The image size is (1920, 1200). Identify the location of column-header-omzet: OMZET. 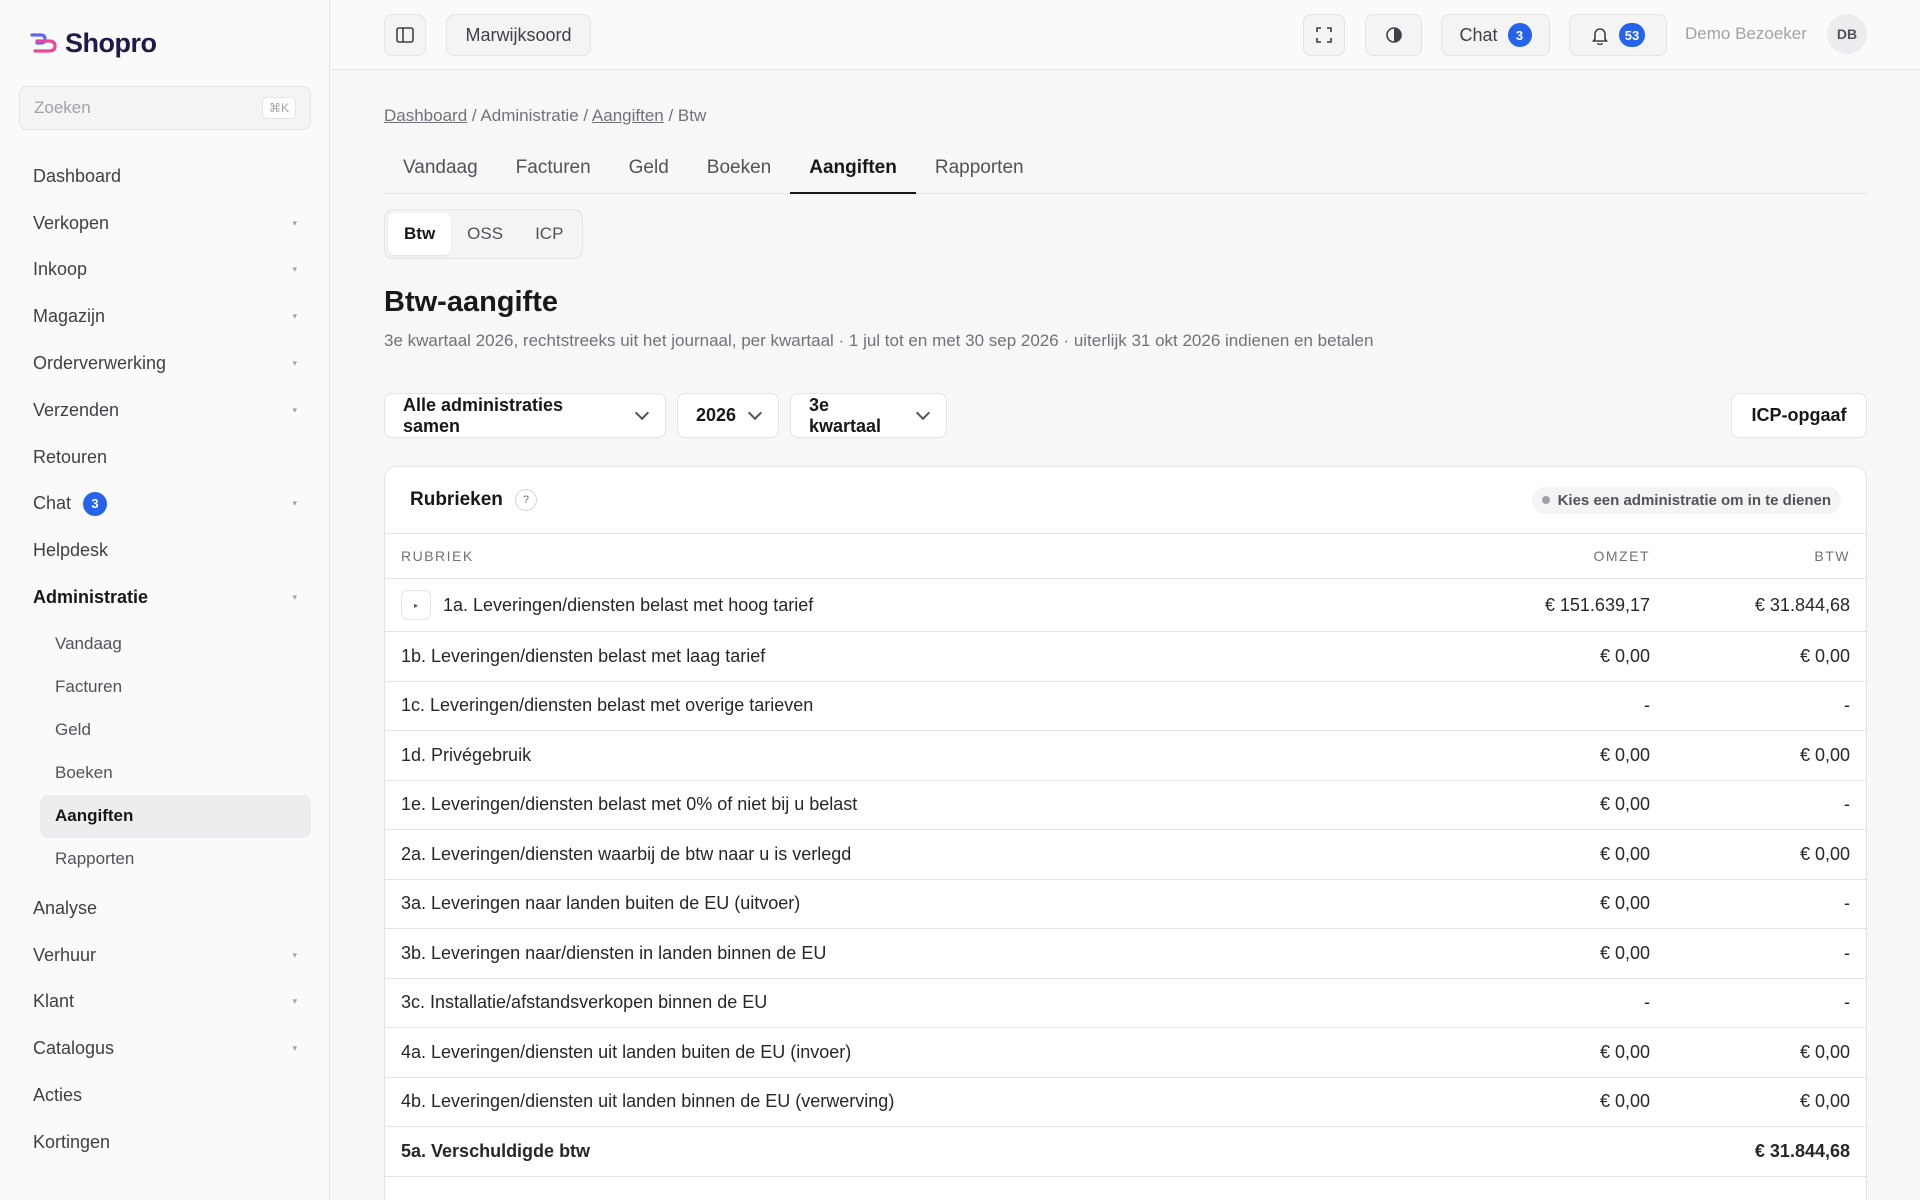
(1621, 556).